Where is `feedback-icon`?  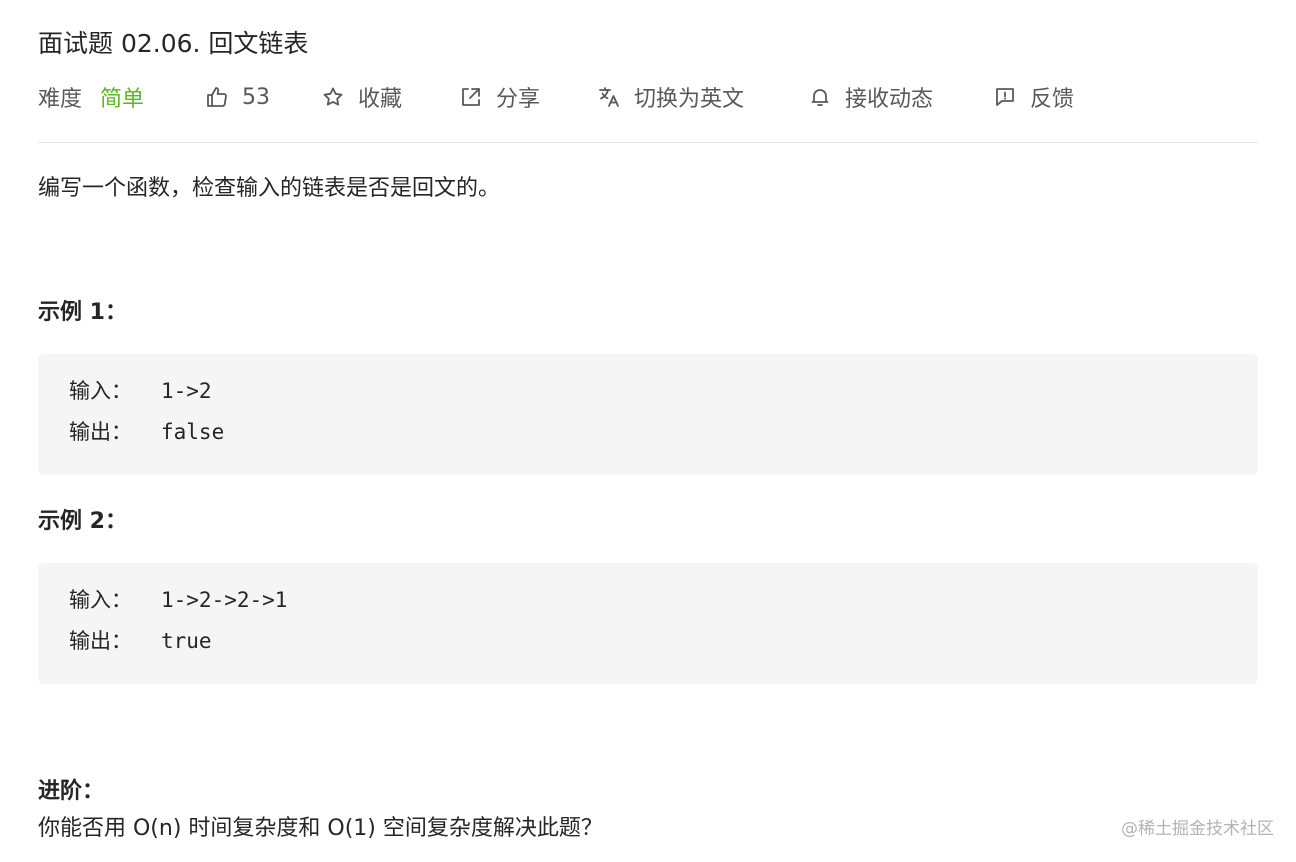 feedback-icon is located at coordinates (1005, 97).